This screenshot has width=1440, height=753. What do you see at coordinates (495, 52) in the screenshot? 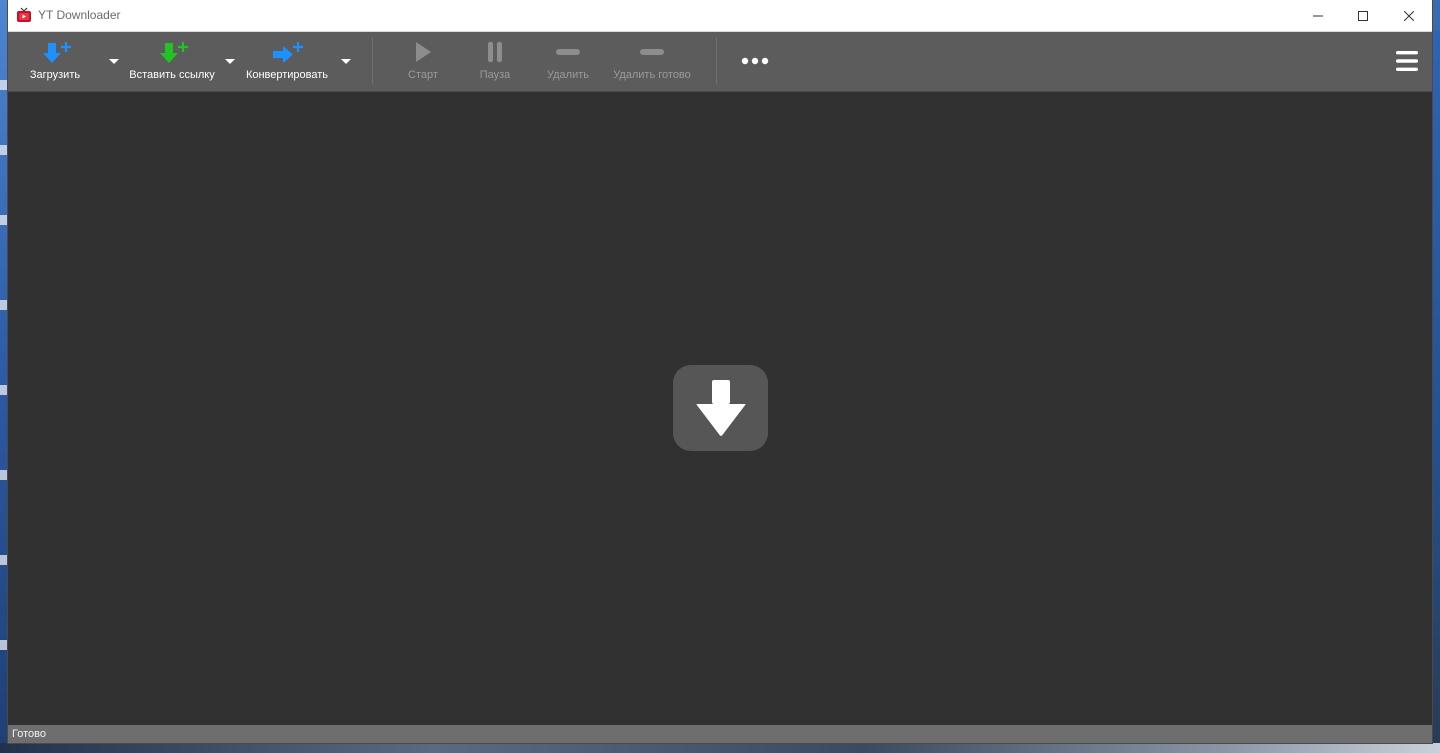
I see `pause-icon` at bounding box center [495, 52].